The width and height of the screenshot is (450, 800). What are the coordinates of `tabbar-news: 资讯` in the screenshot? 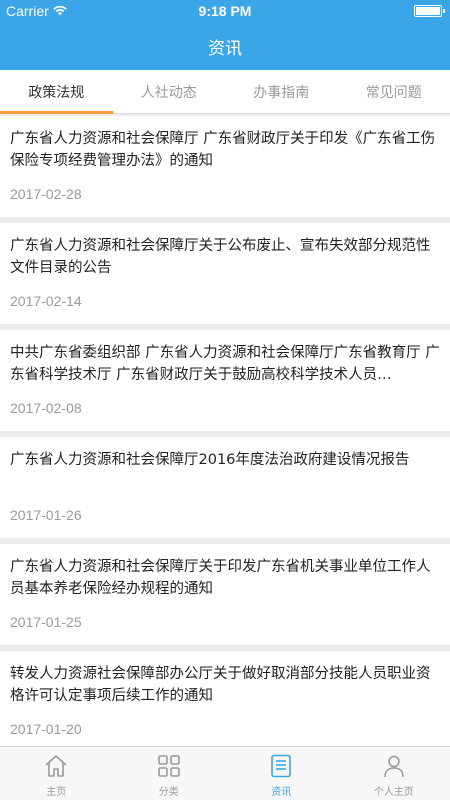 It's located at (281, 773).